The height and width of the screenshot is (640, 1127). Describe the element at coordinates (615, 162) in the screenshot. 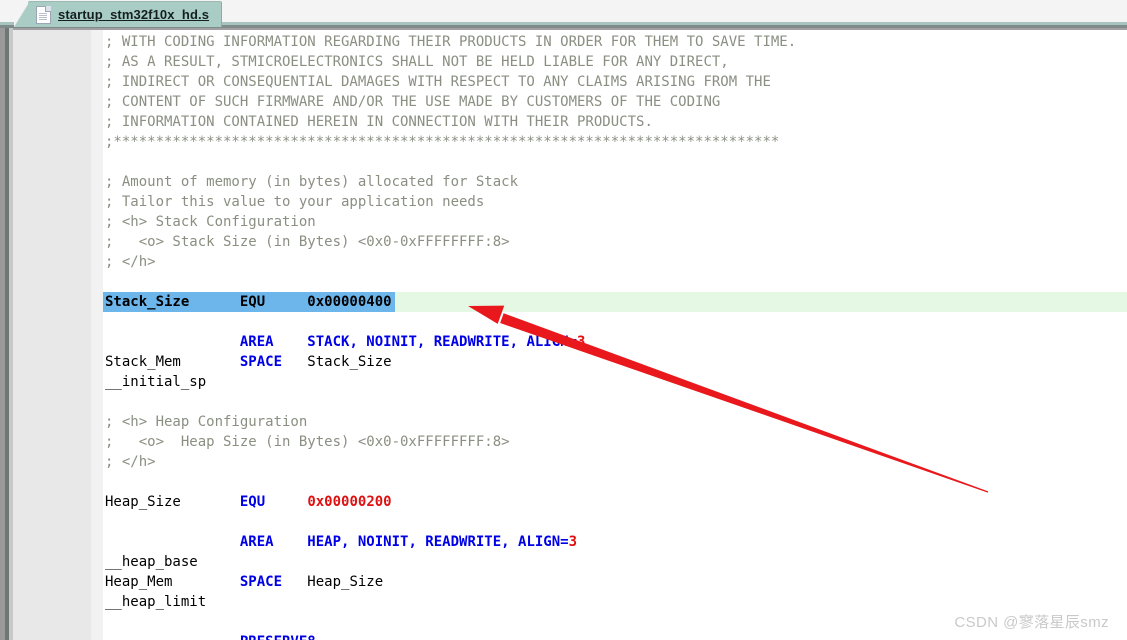

I see `code-line: 28` at that location.